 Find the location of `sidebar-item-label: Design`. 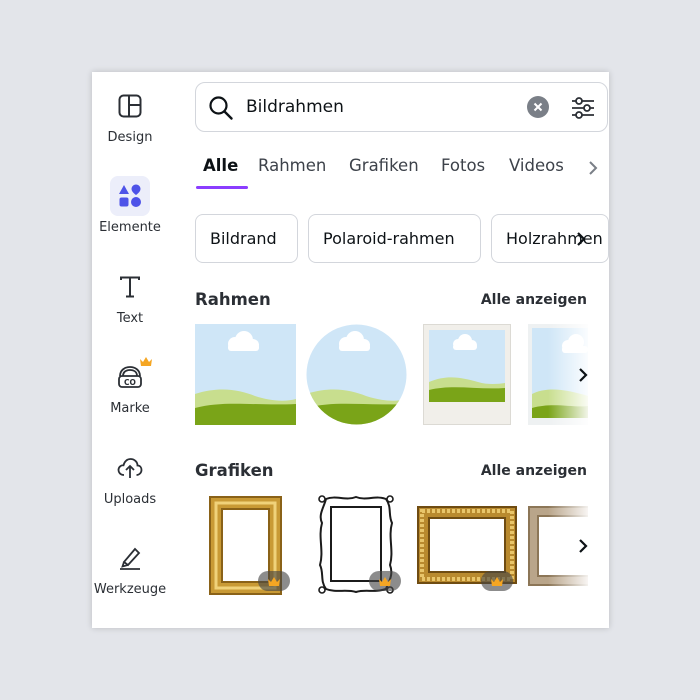

sidebar-item-label: Design is located at coordinates (130, 137).